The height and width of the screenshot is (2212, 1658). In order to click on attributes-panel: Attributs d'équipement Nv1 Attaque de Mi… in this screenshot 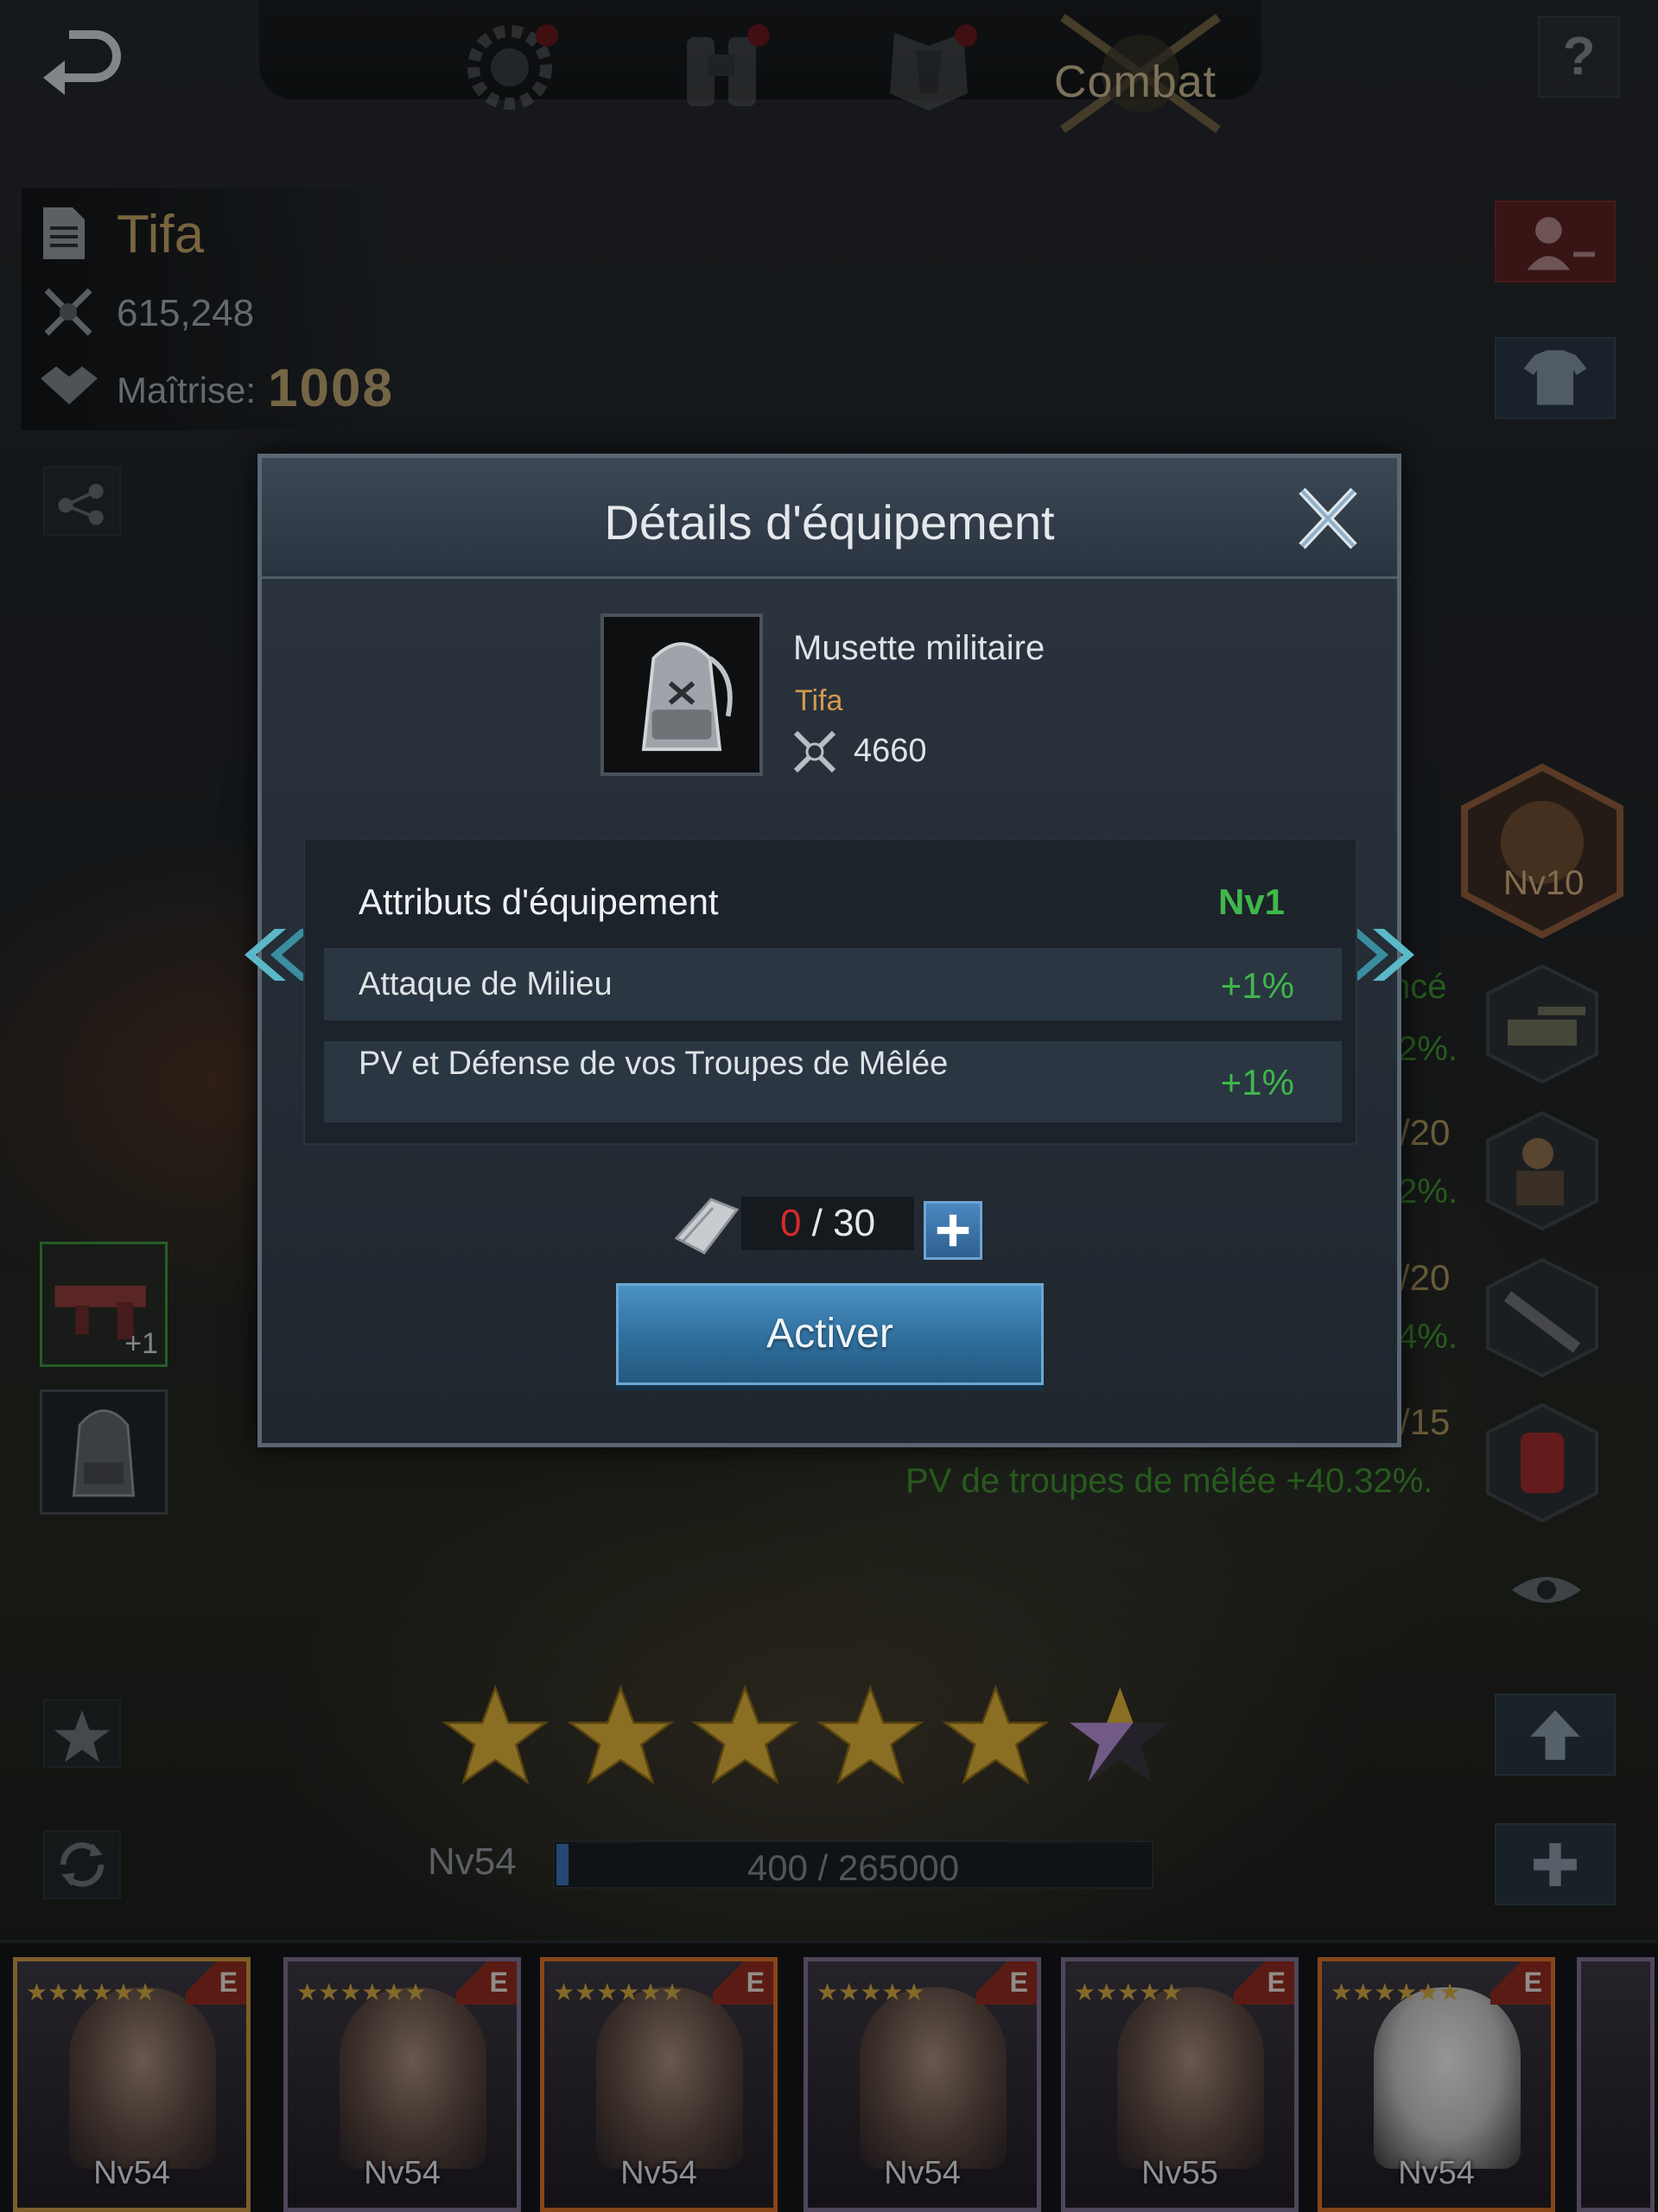, I will do `click(830, 991)`.